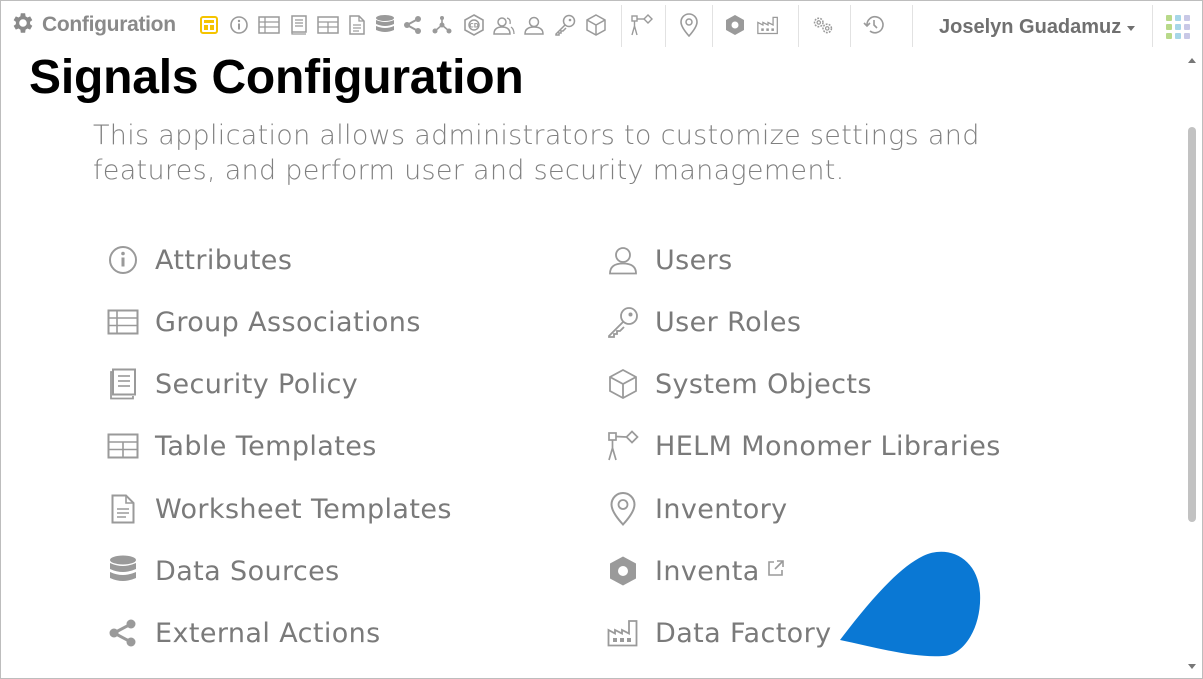 The width and height of the screenshot is (1203, 679). Describe the element at coordinates (109, 24) in the screenshot. I see `app-name: Configuration` at that location.